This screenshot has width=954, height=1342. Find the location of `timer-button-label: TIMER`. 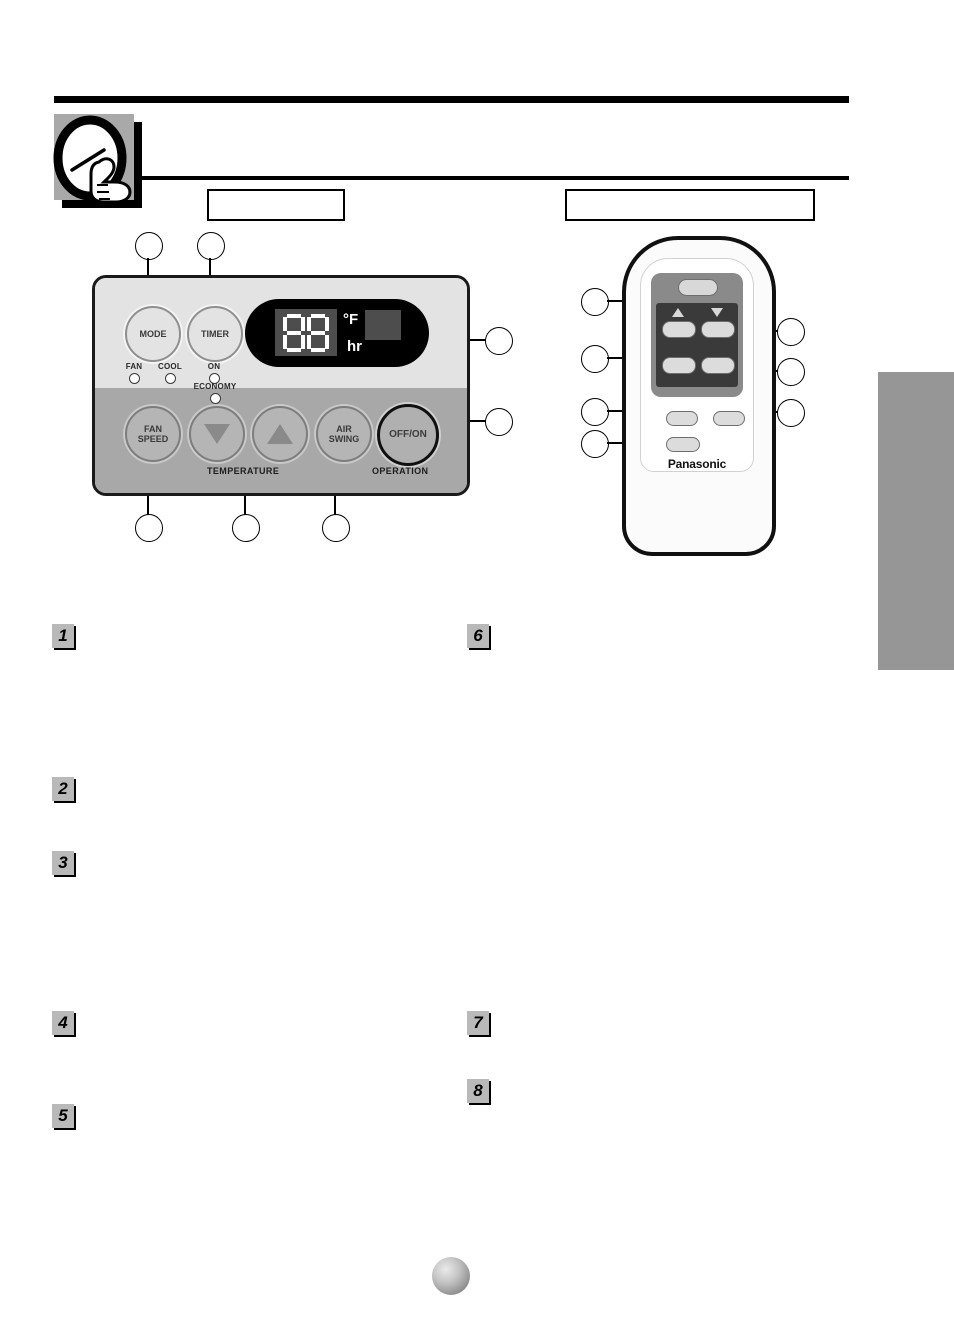

timer-button-label: TIMER is located at coordinates (215, 334).